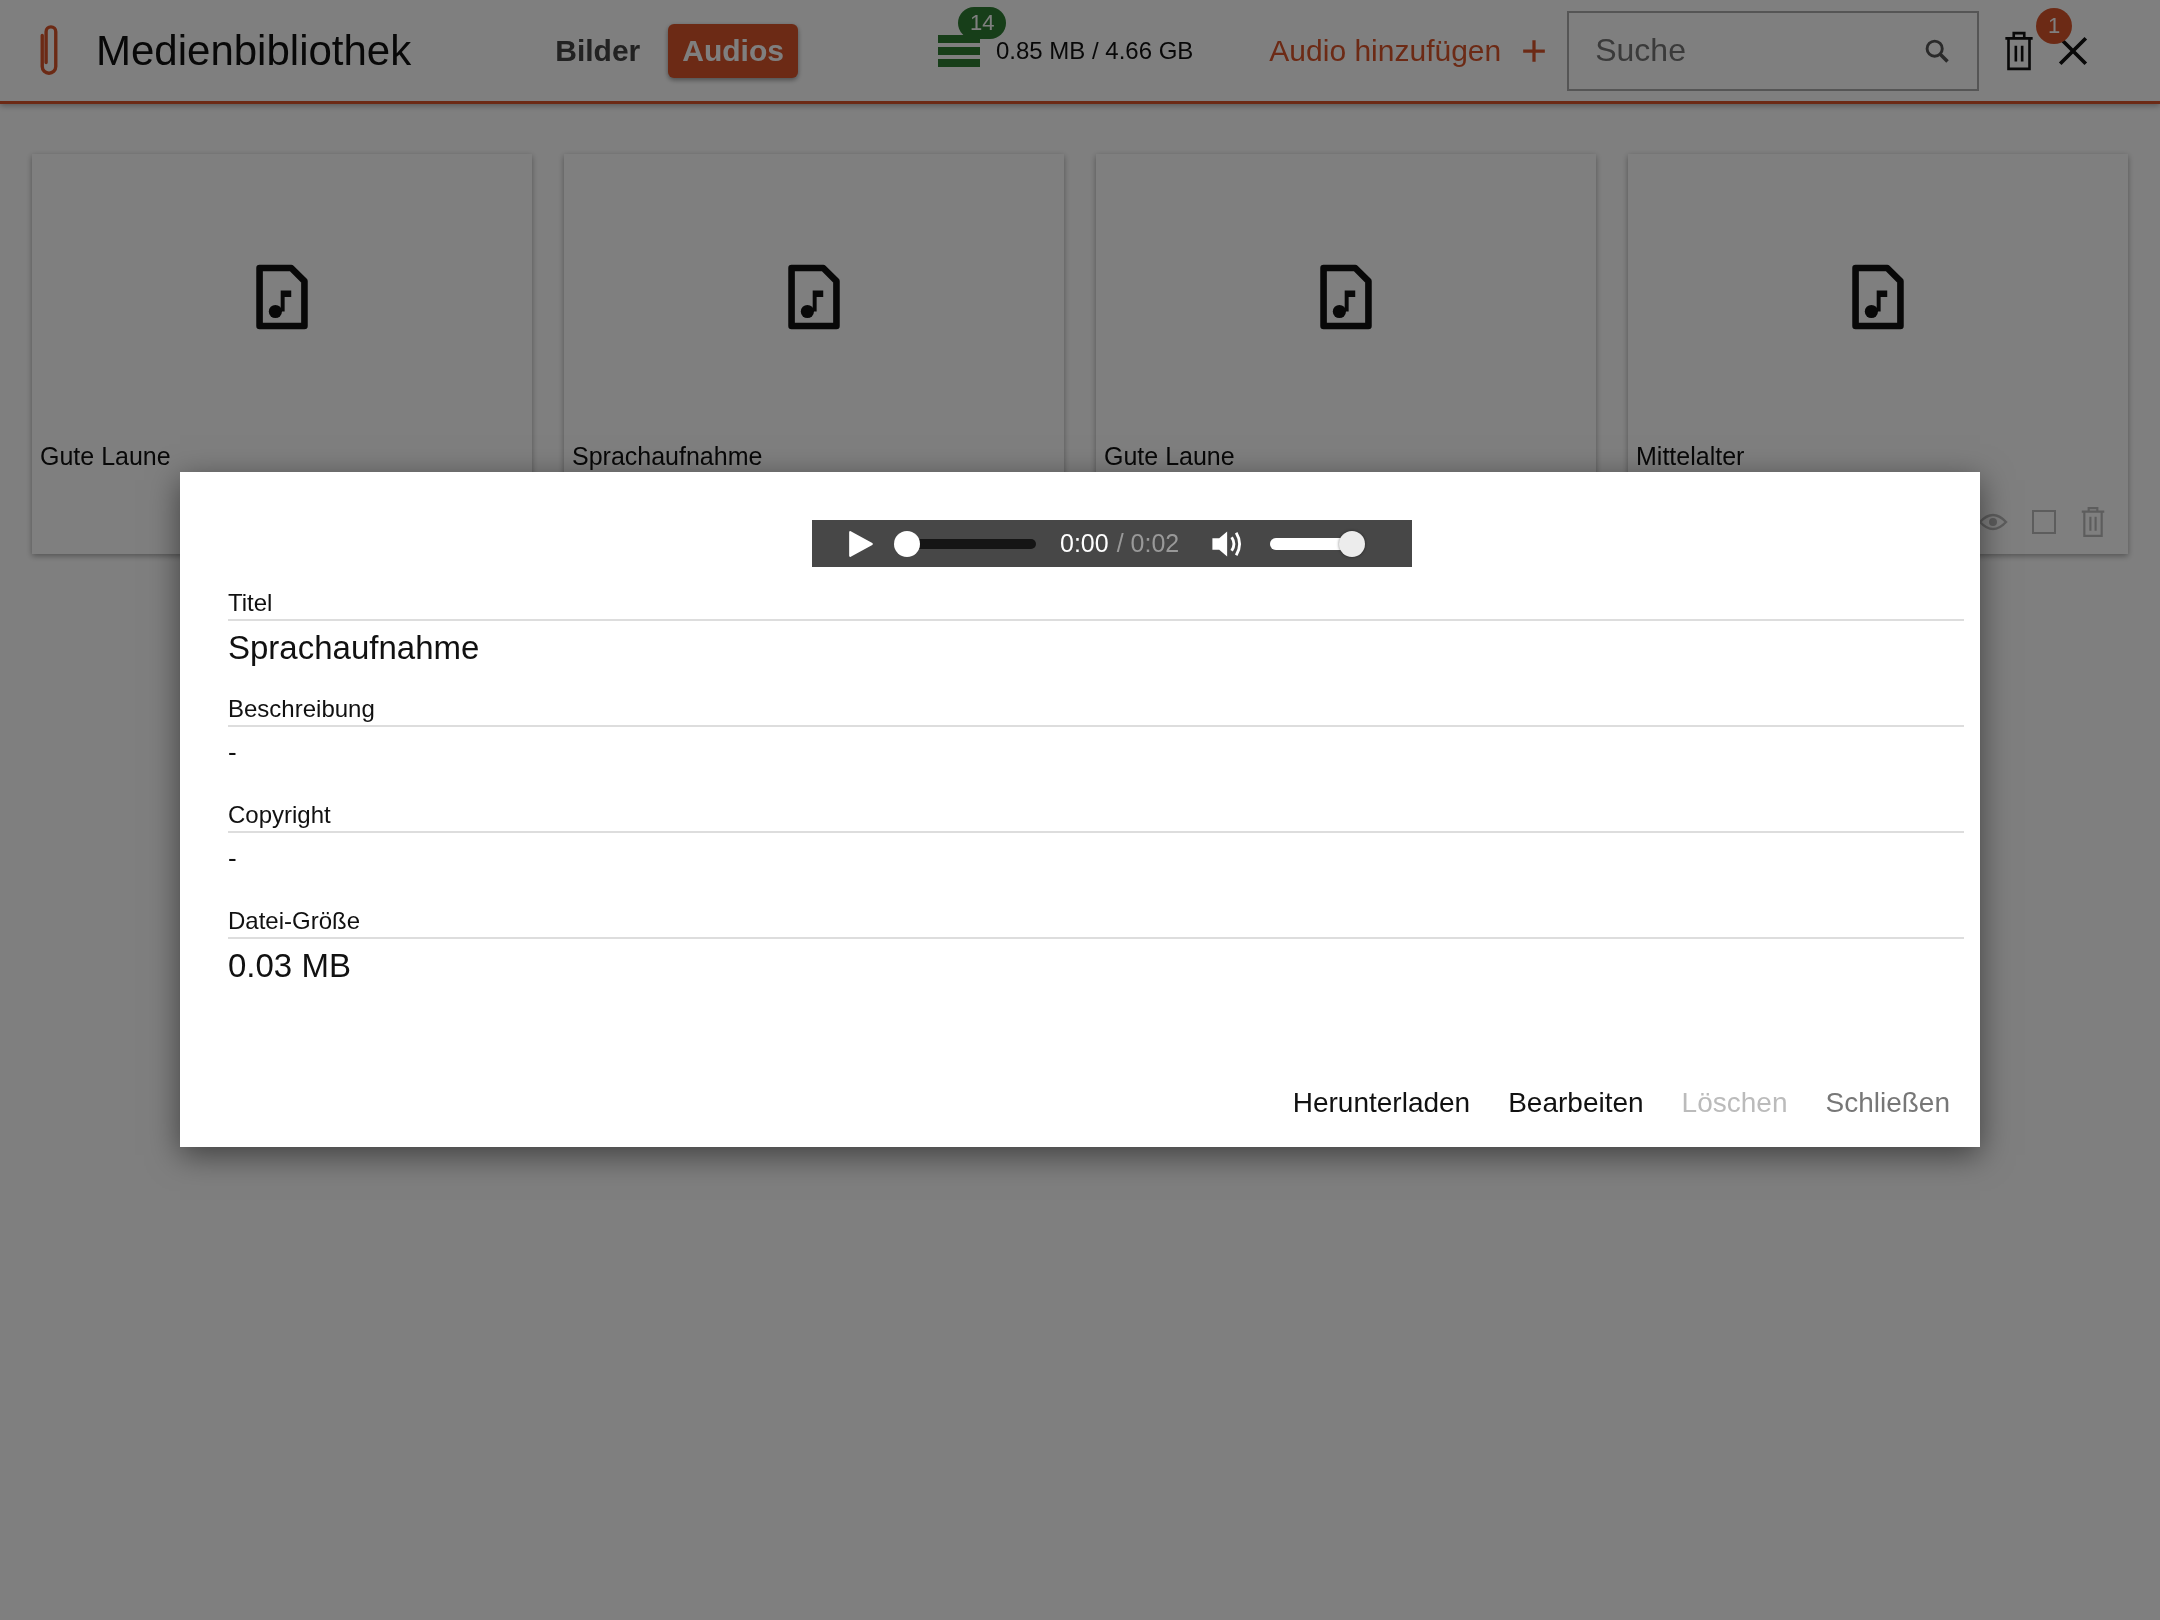  Describe the element at coordinates (1084, 543) in the screenshot. I see `time-current: 0:00` at that location.